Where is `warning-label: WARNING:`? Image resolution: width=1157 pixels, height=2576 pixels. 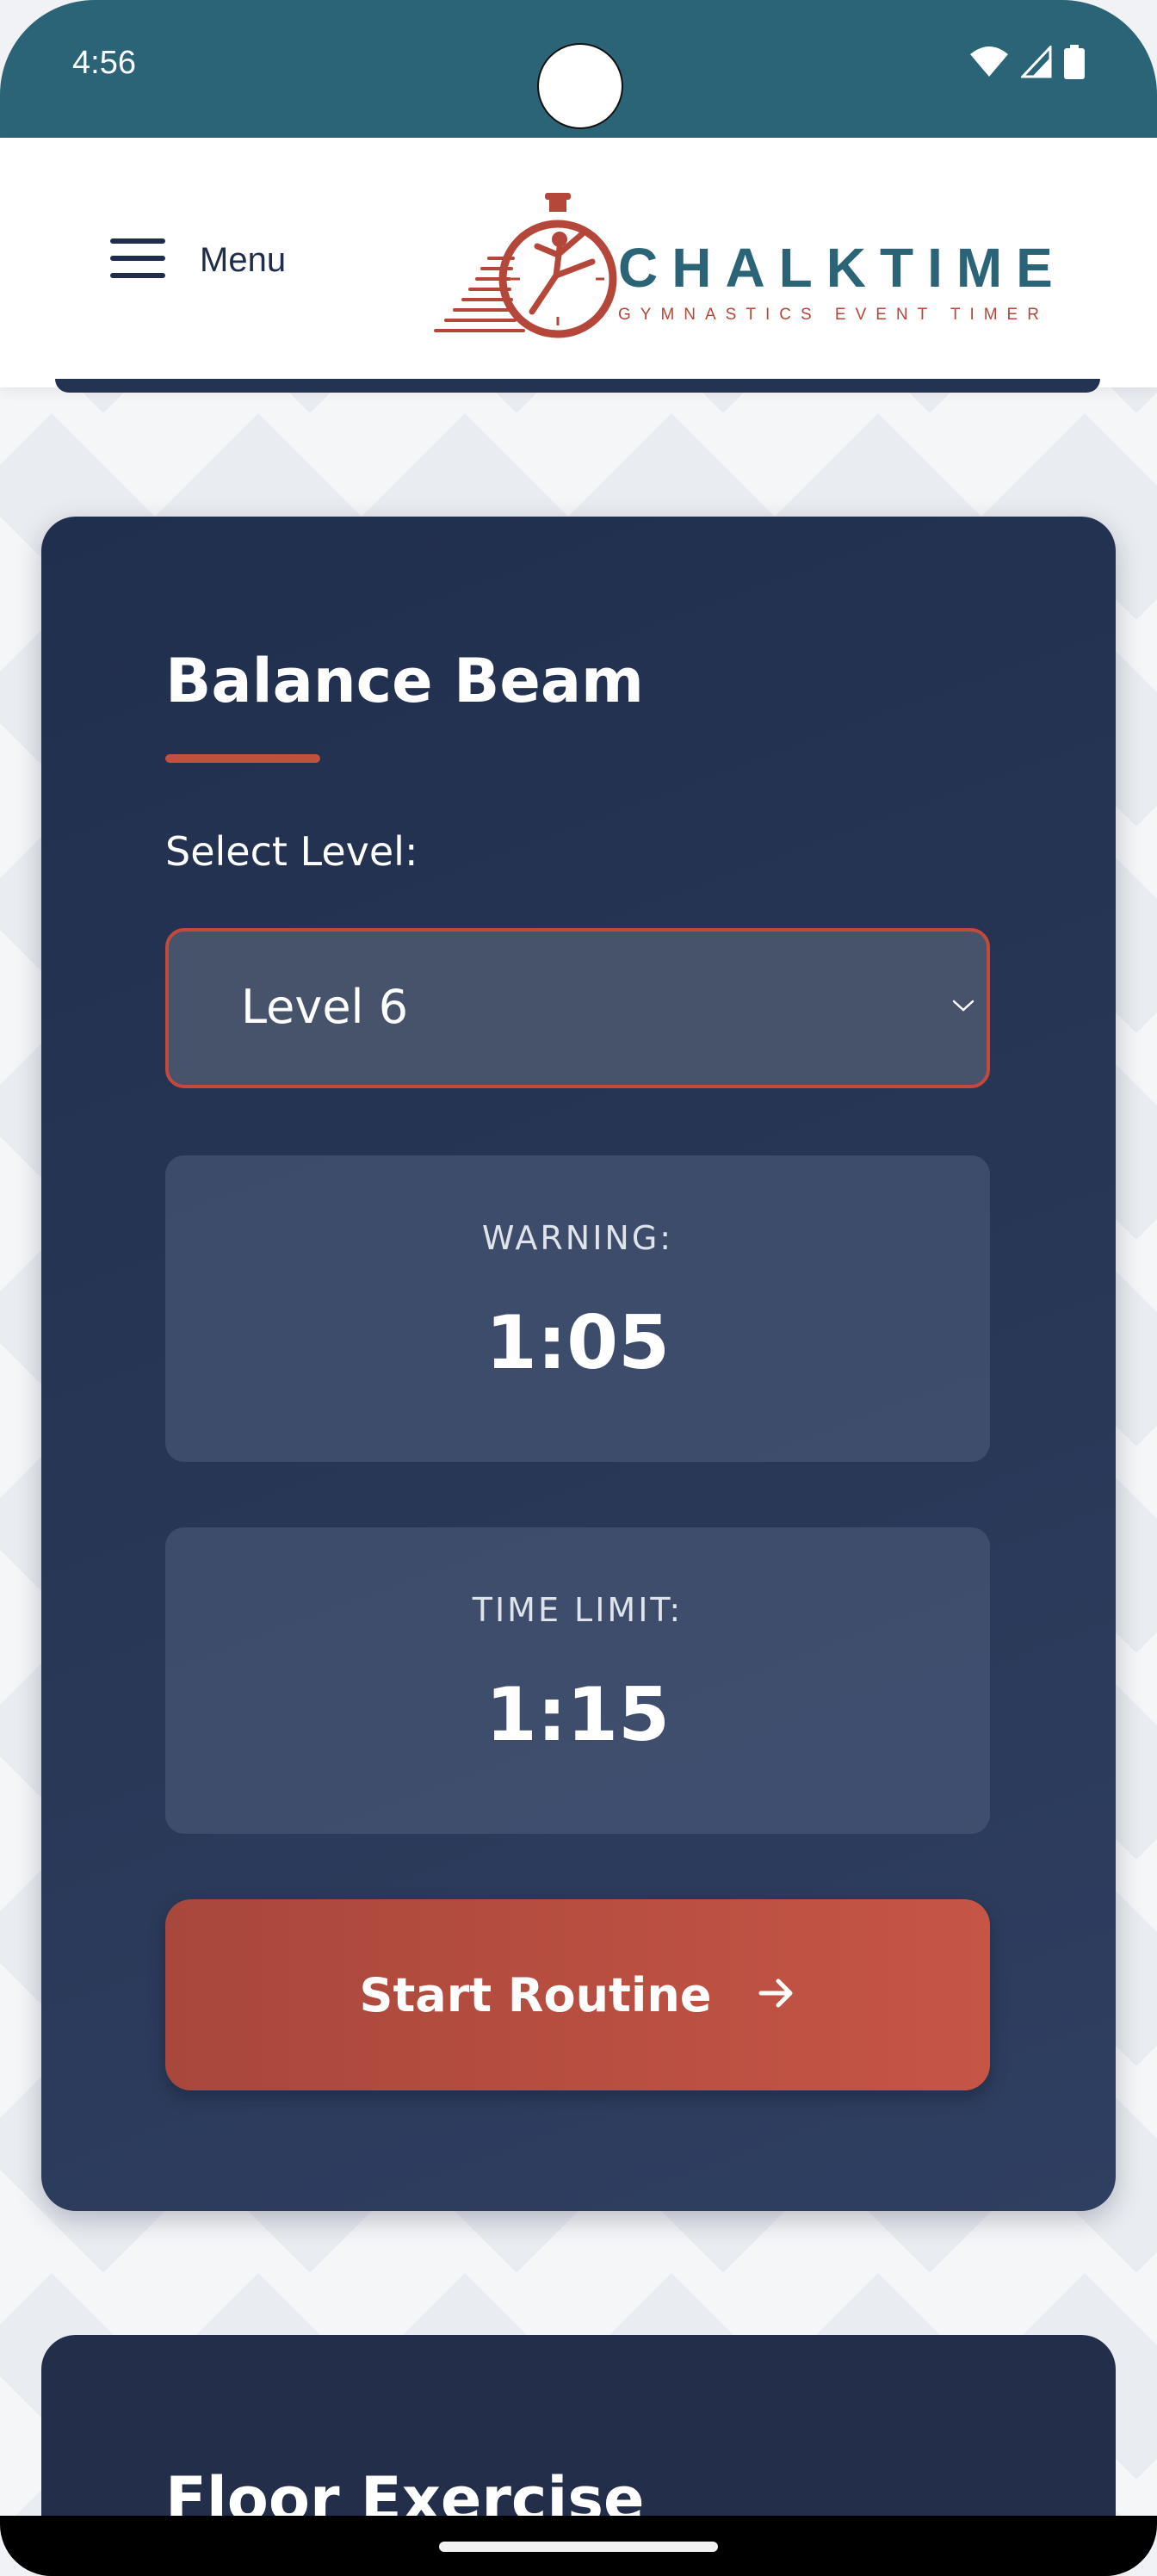 warning-label: WARNING: is located at coordinates (578, 1238).